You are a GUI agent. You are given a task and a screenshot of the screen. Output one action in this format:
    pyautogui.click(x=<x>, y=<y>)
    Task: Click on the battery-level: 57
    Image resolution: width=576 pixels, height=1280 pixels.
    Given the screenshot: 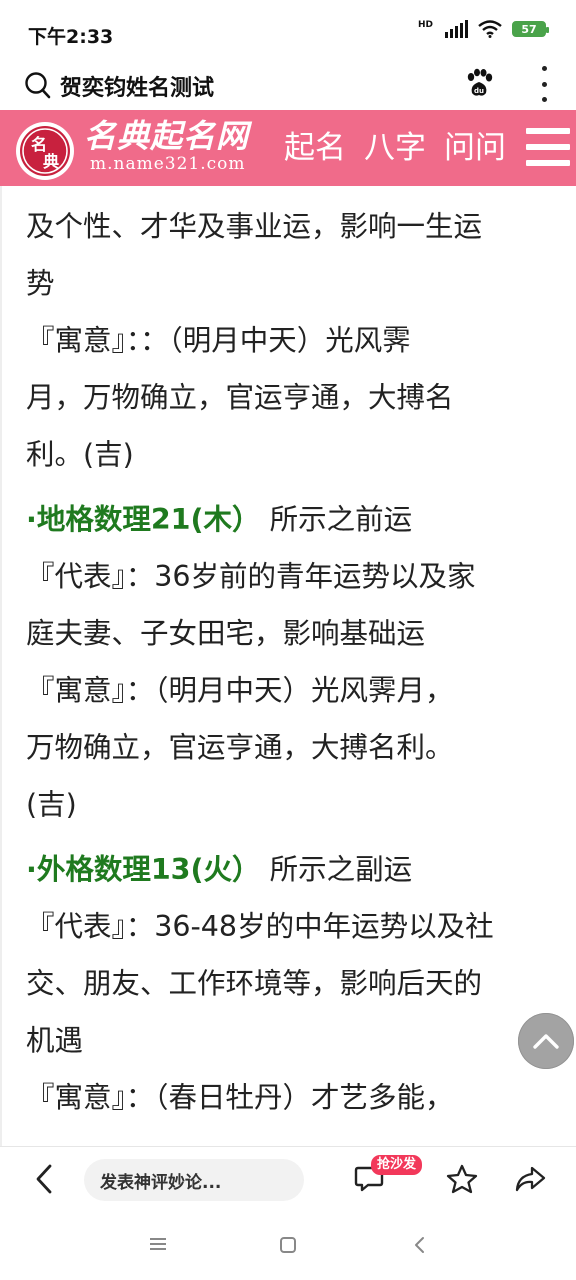 What is the action you would take?
    pyautogui.click(x=529, y=29)
    